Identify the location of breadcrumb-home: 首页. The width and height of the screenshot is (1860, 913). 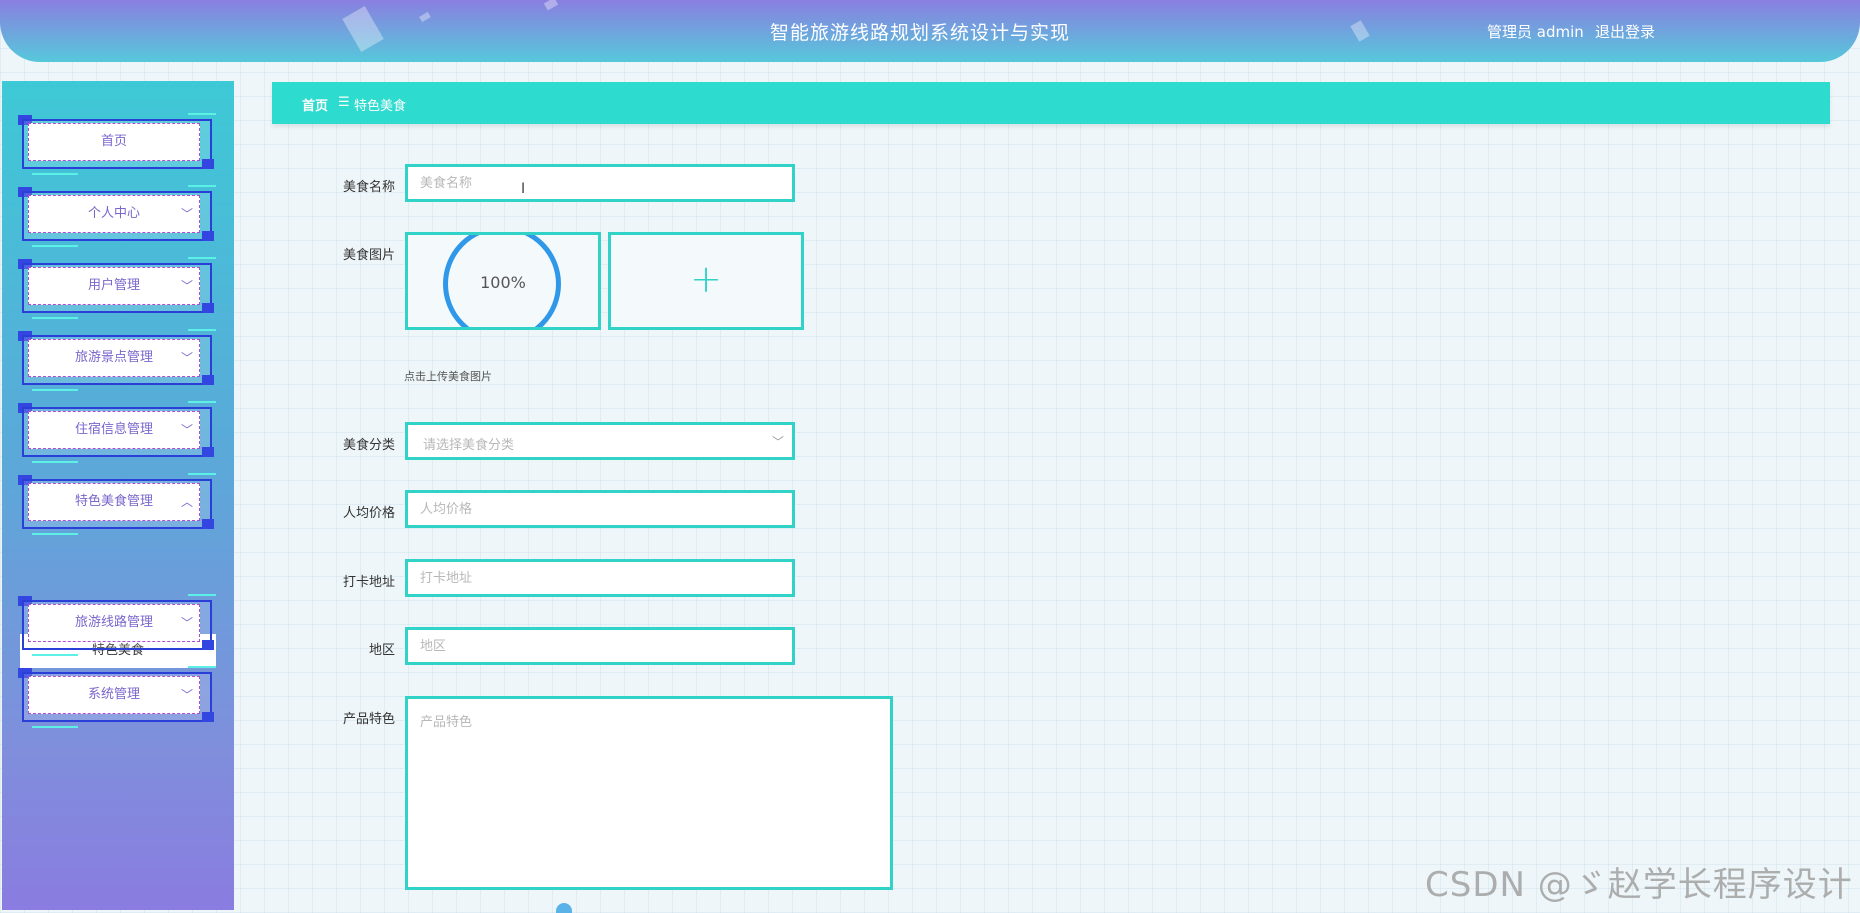
(315, 104).